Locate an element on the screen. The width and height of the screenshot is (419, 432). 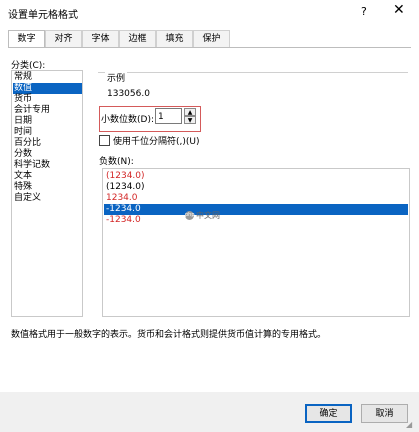
decimal-places-input: 1 is located at coordinates (168, 116).